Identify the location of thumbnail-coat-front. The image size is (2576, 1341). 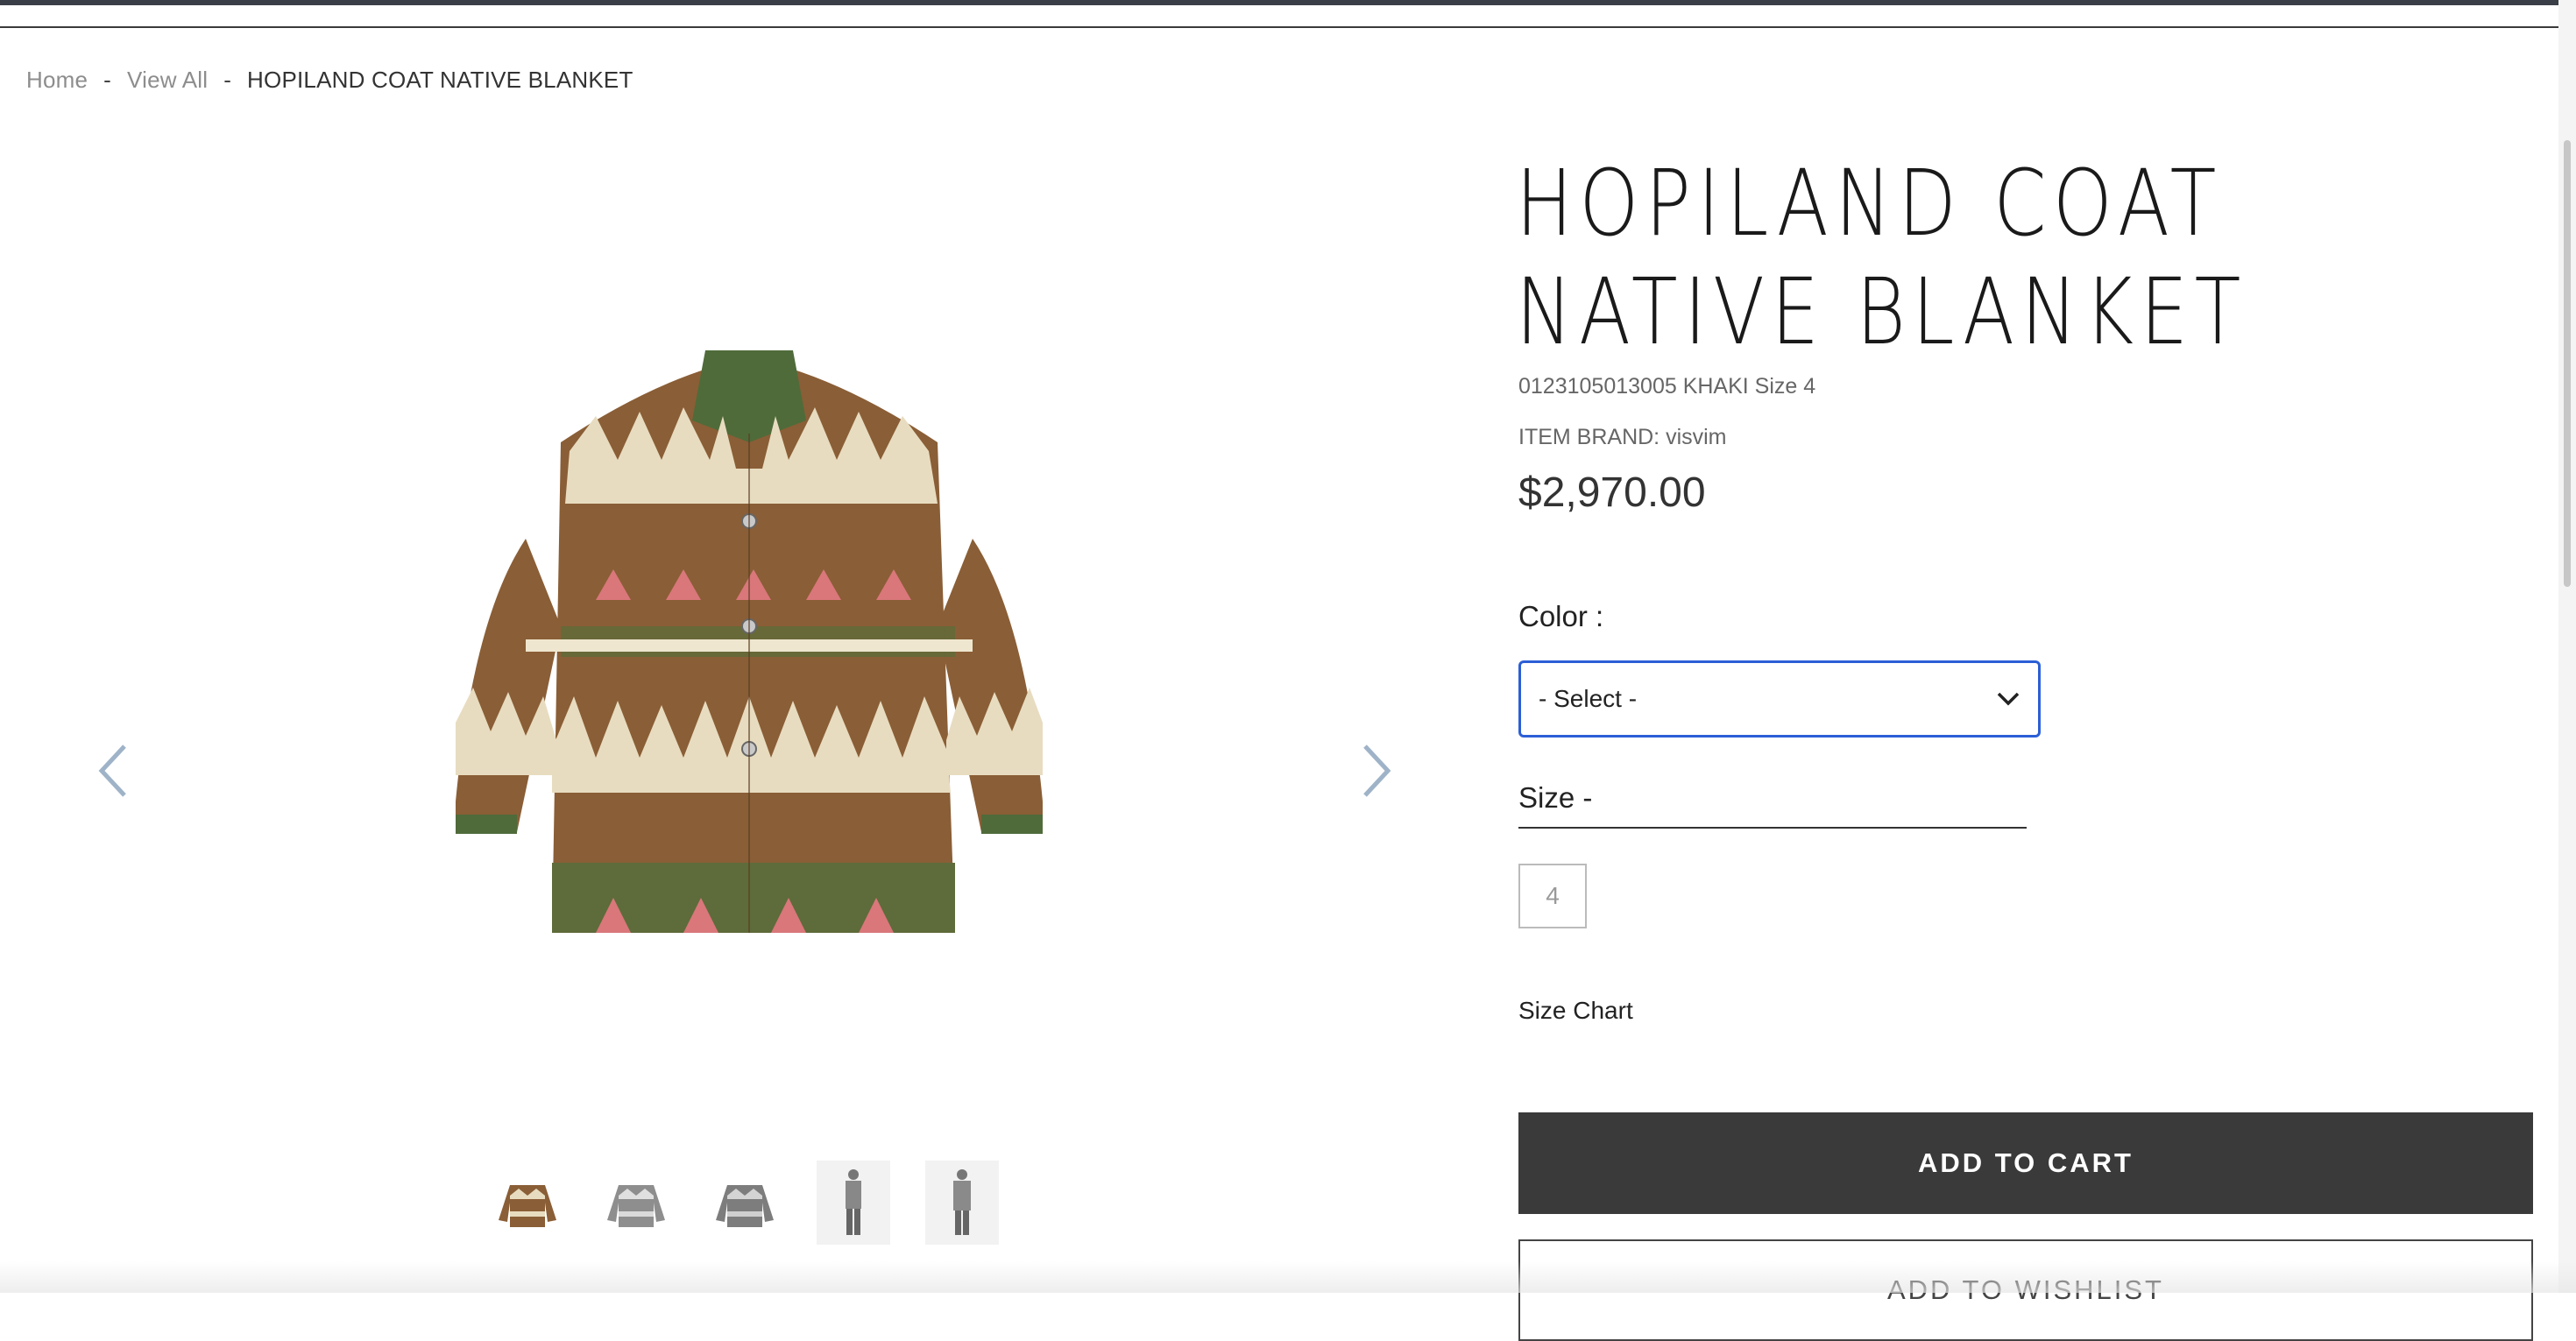
(527, 1203).